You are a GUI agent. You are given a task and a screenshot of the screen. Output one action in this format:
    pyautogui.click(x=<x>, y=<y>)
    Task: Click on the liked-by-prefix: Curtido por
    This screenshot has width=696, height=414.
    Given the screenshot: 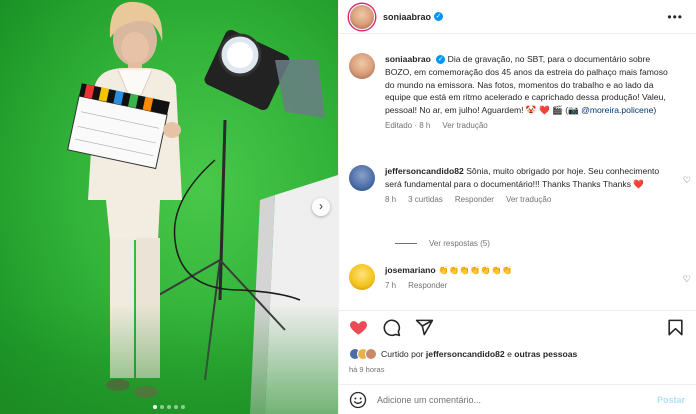 What is the action you would take?
    pyautogui.click(x=402, y=354)
    